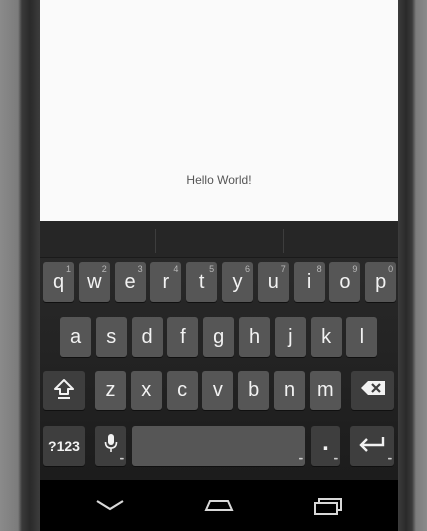  I want to click on key-label: i, so click(309, 281).